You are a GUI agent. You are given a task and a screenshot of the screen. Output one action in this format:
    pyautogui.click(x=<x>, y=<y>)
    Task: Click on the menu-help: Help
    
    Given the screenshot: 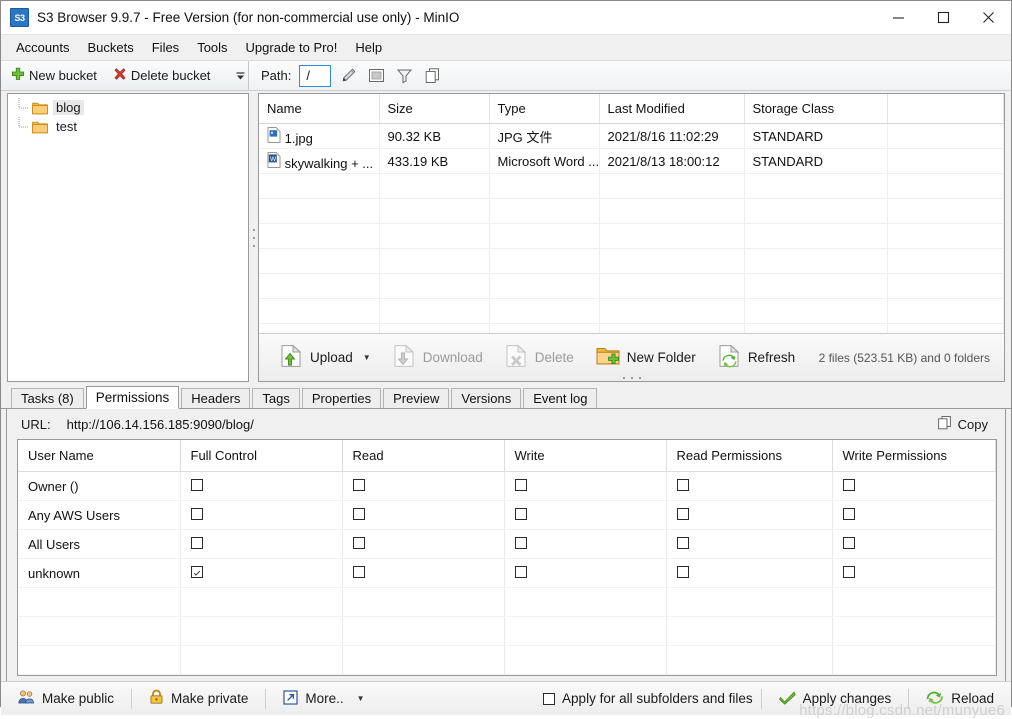 What is the action you would take?
    pyautogui.click(x=368, y=47)
    